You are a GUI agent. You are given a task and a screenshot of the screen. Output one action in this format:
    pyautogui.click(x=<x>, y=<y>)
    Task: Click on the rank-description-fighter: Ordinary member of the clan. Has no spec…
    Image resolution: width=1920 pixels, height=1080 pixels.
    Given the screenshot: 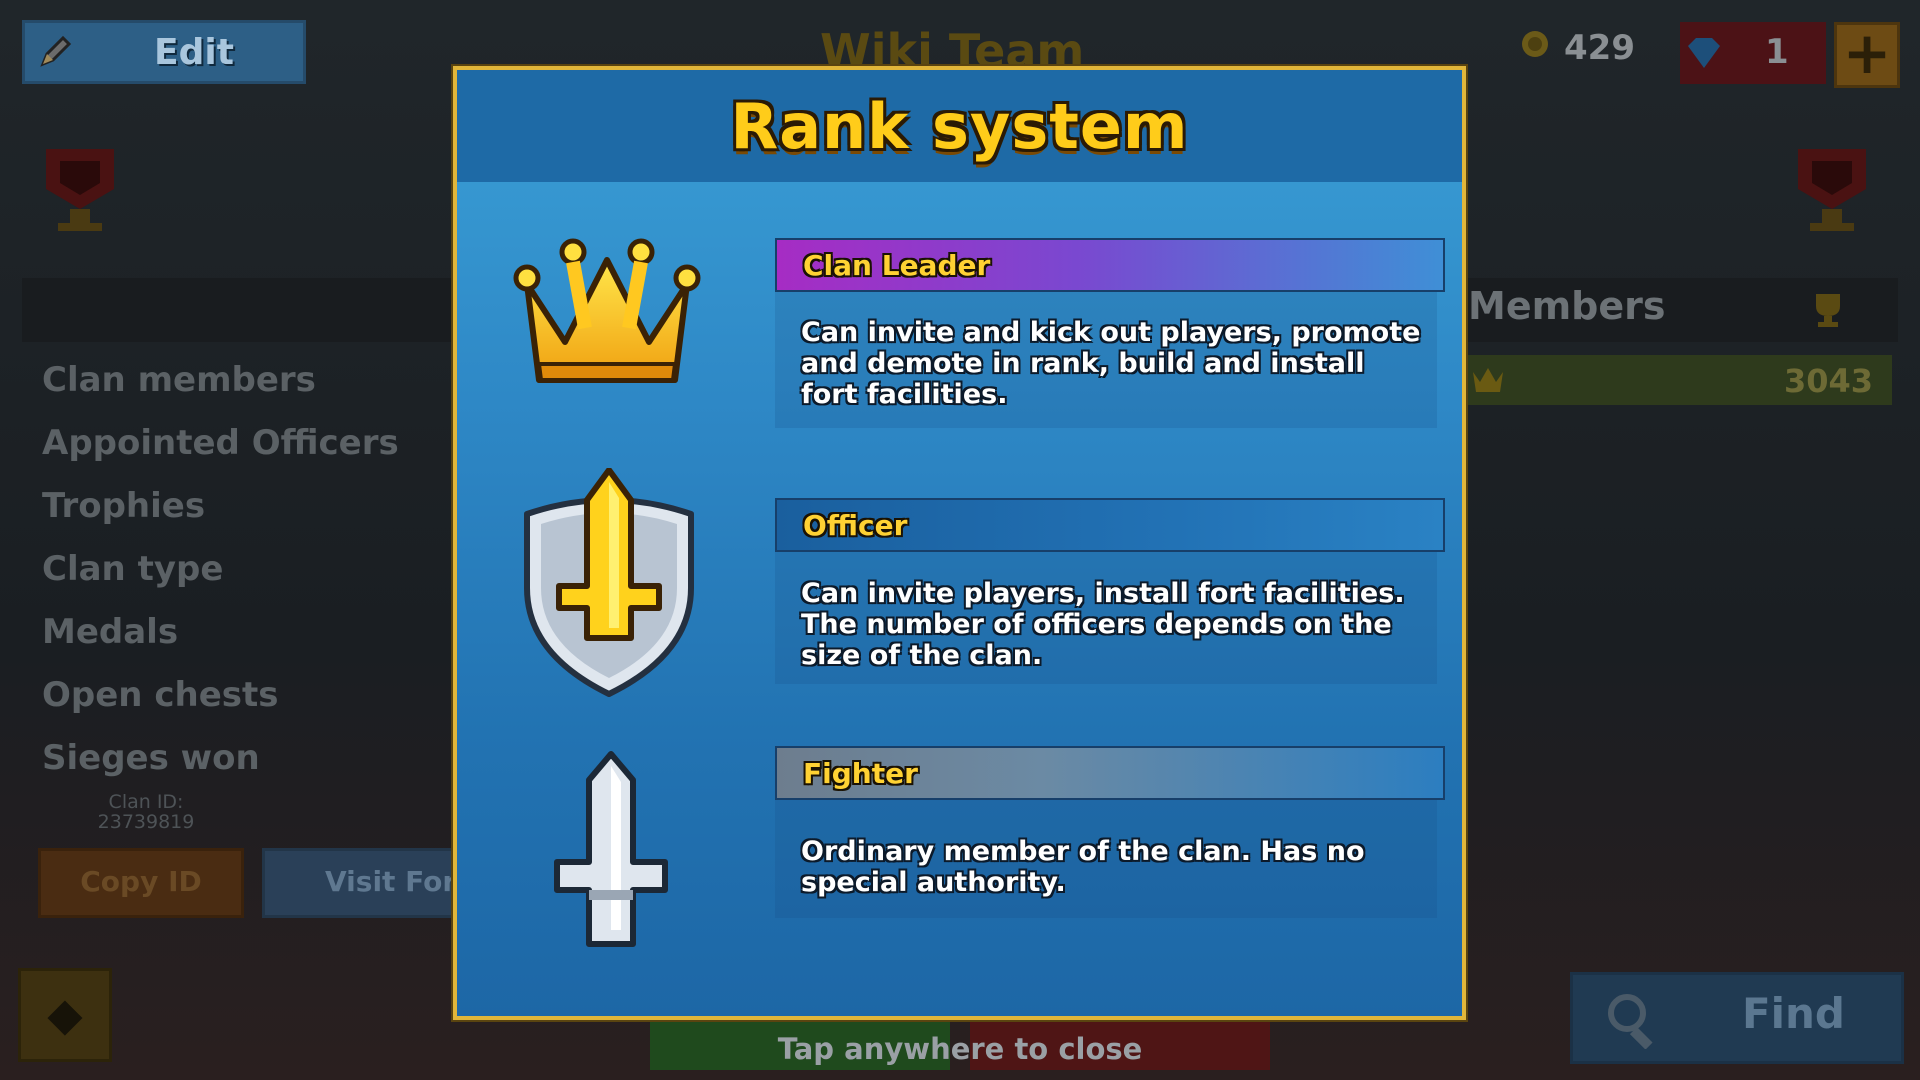 What is the action you would take?
    pyautogui.click(x=1083, y=867)
    